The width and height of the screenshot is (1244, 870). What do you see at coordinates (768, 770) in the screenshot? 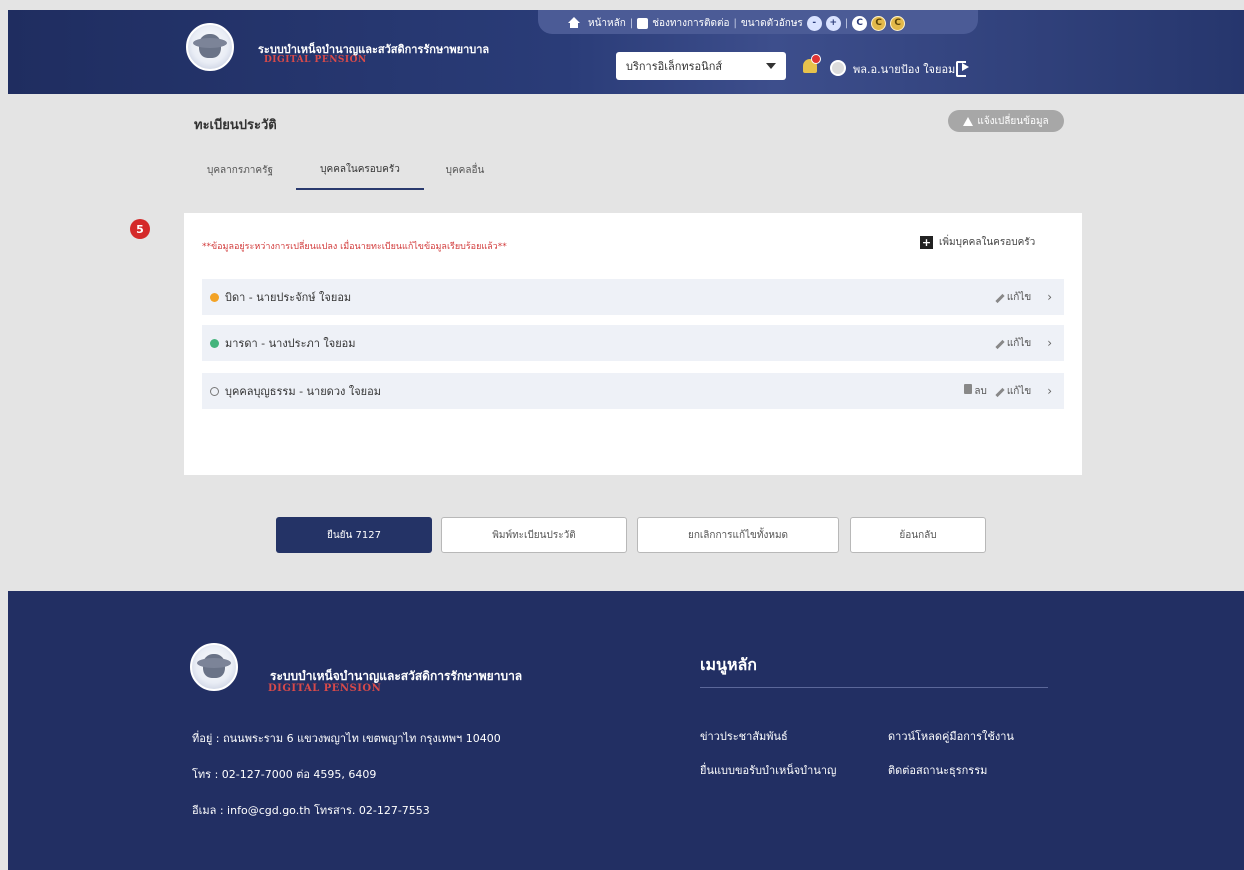
I see `footer-link-forms: ยื่นแบบขอรับบำเหน็จบำนาญ` at bounding box center [768, 770].